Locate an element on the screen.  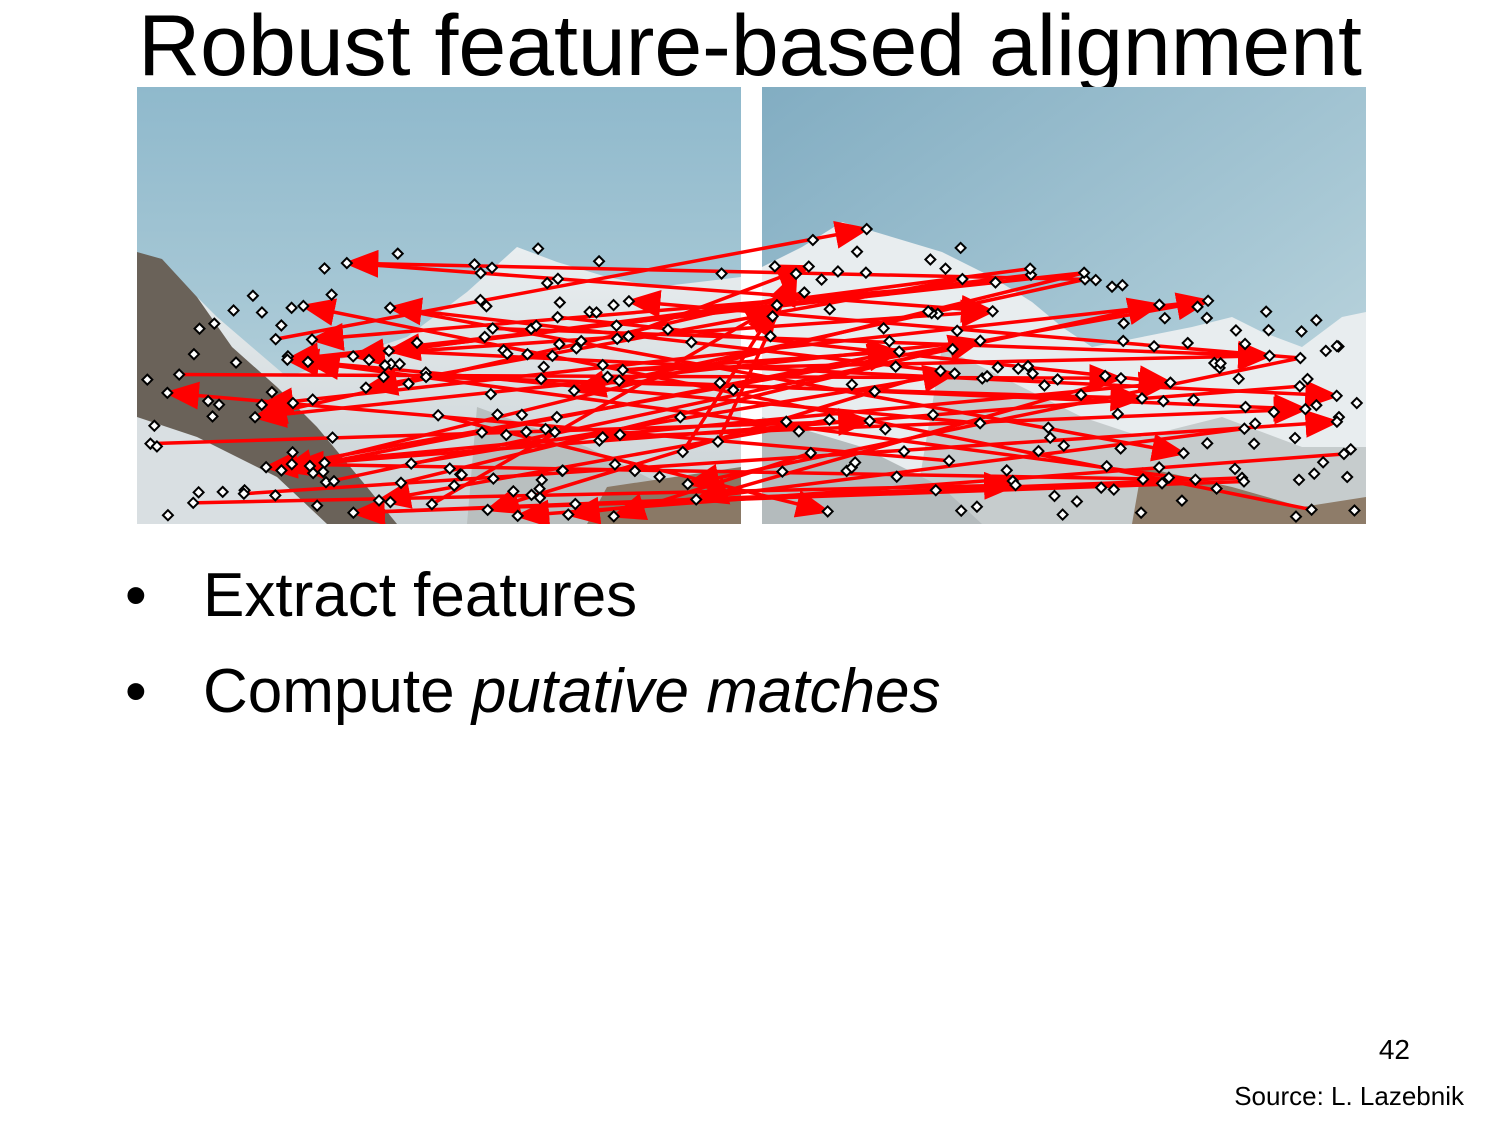
bullet-item-extract-features: • Extract features is located at coordinates (533, 596).